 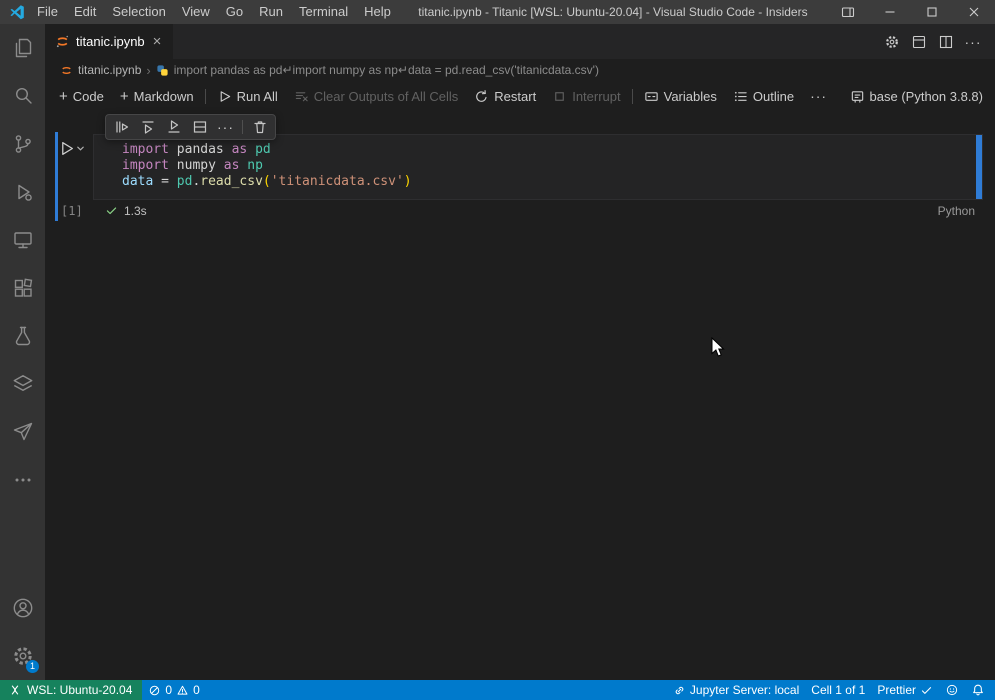 What do you see at coordinates (301, 96) in the screenshot?
I see `clear-all-icon` at bounding box center [301, 96].